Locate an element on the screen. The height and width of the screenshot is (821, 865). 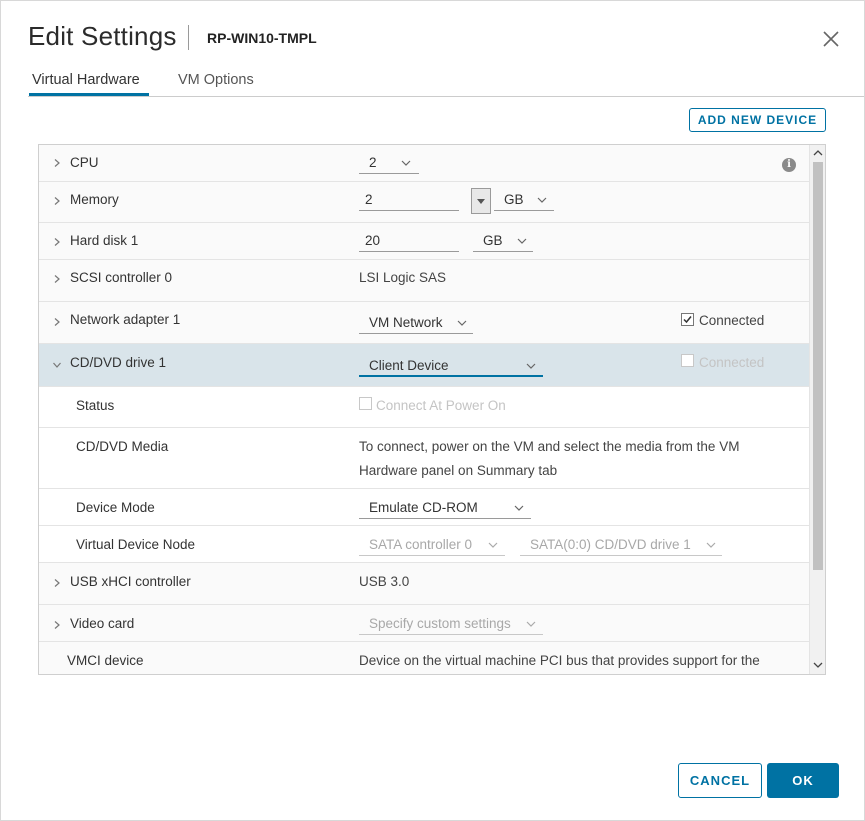
cancel-button: CANCEL is located at coordinates (720, 780).